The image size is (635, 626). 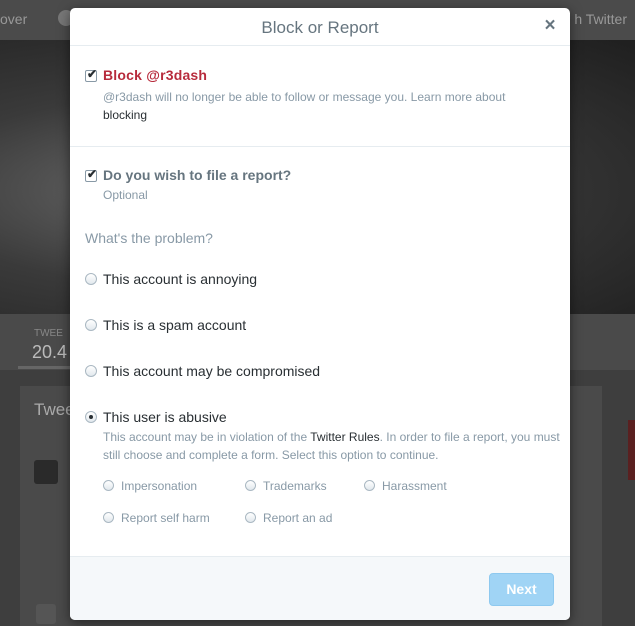 What do you see at coordinates (250, 517) in the screenshot?
I see `radio-report-ad` at bounding box center [250, 517].